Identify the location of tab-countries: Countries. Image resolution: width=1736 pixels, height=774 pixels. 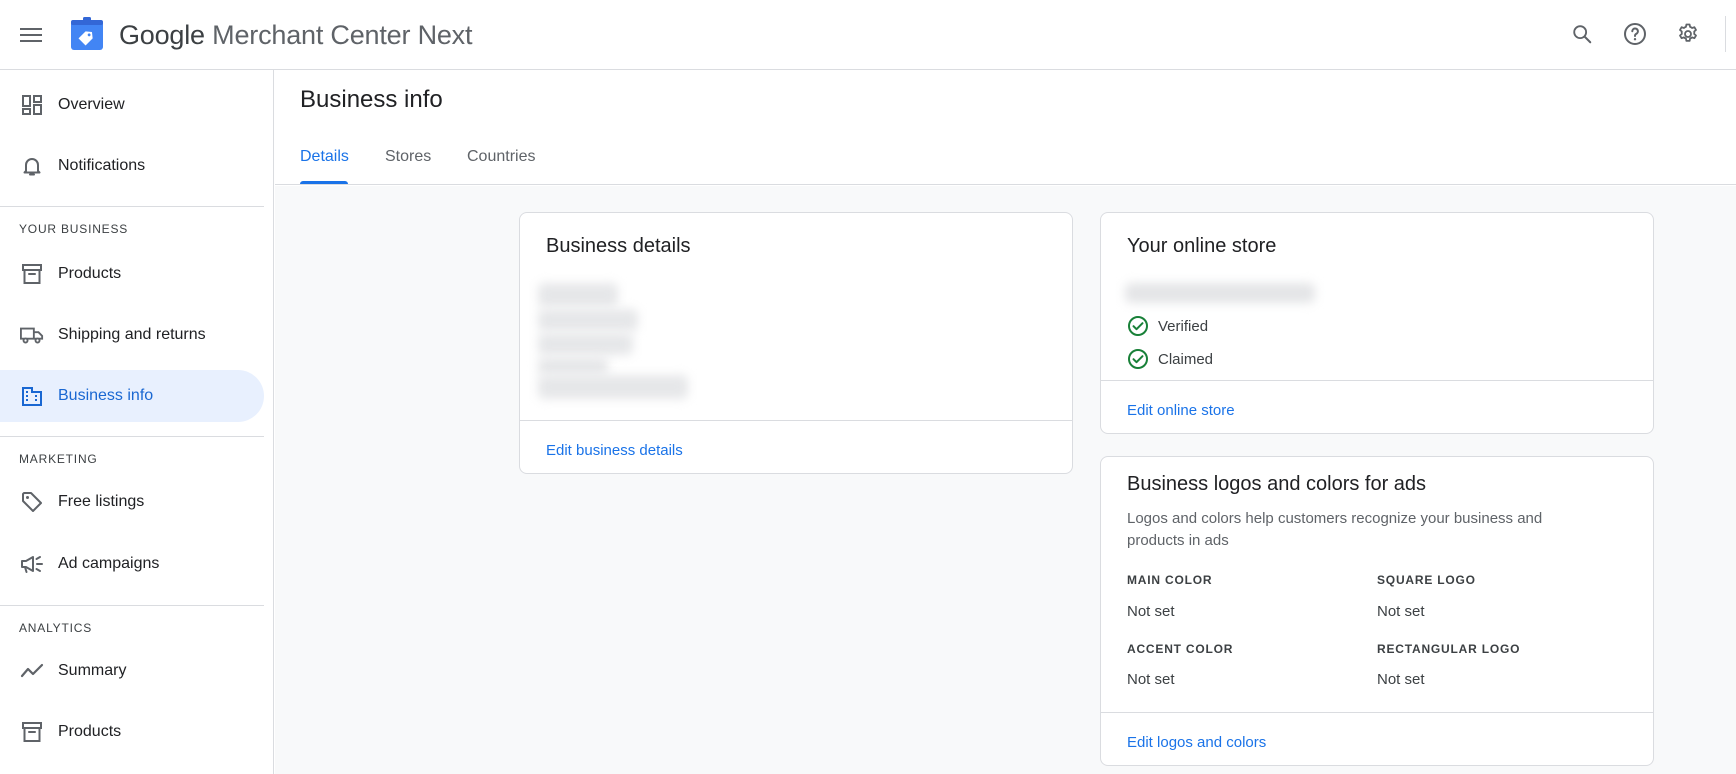
(501, 166).